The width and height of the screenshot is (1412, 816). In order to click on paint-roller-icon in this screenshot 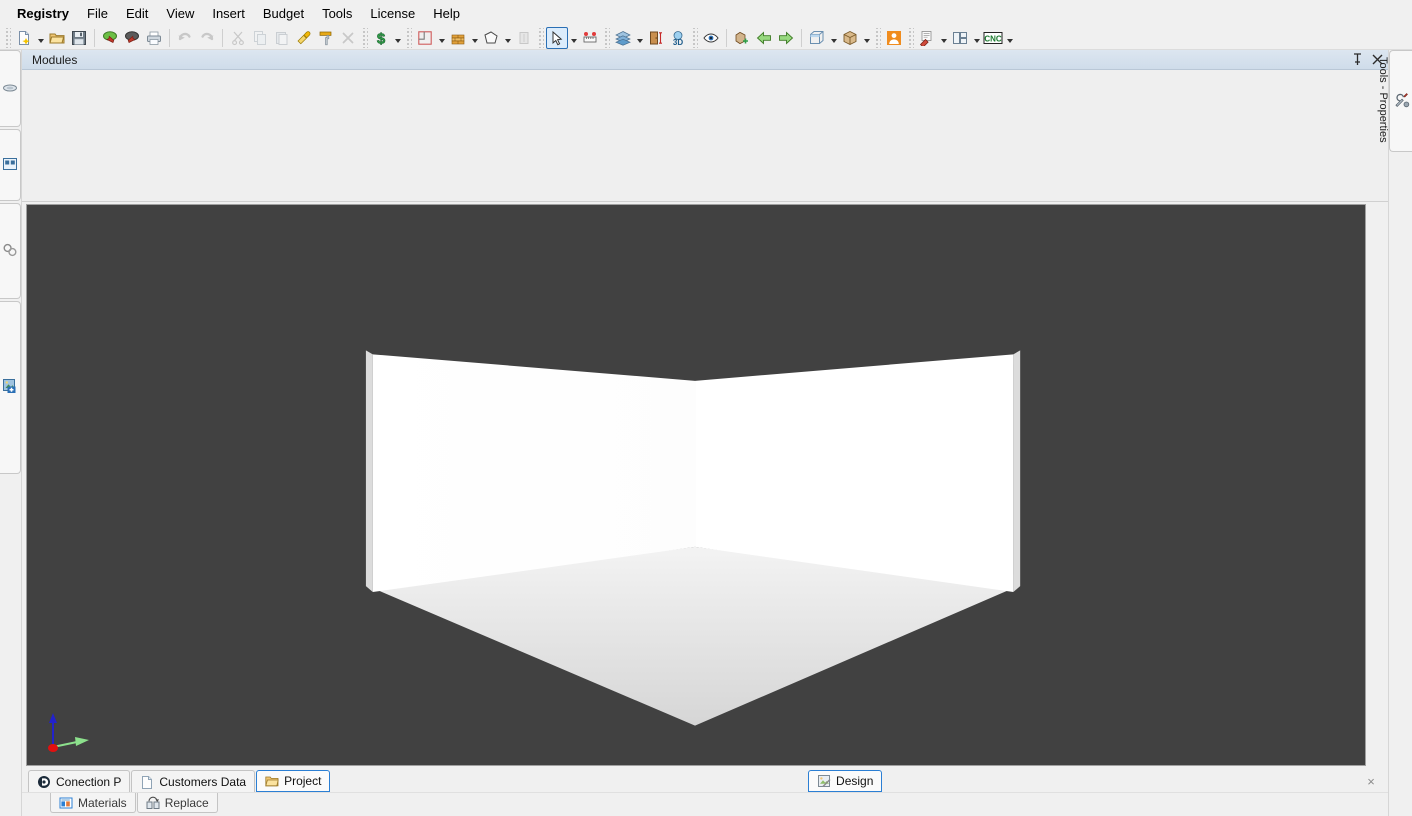, I will do `click(326, 38)`.